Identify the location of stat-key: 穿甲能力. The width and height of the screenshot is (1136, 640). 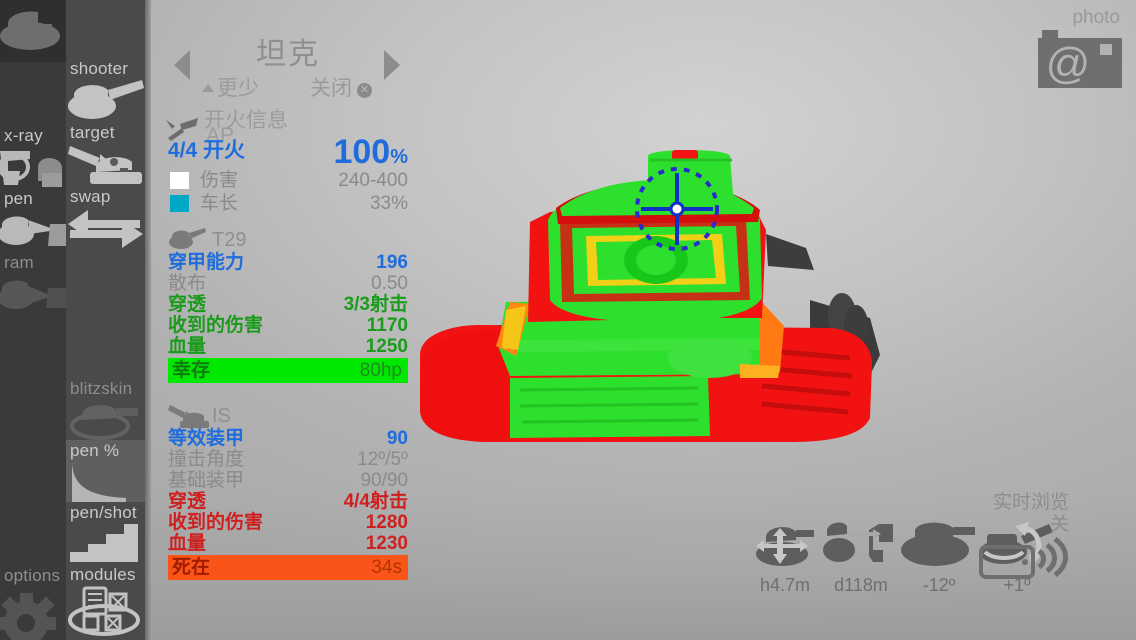
(206, 262).